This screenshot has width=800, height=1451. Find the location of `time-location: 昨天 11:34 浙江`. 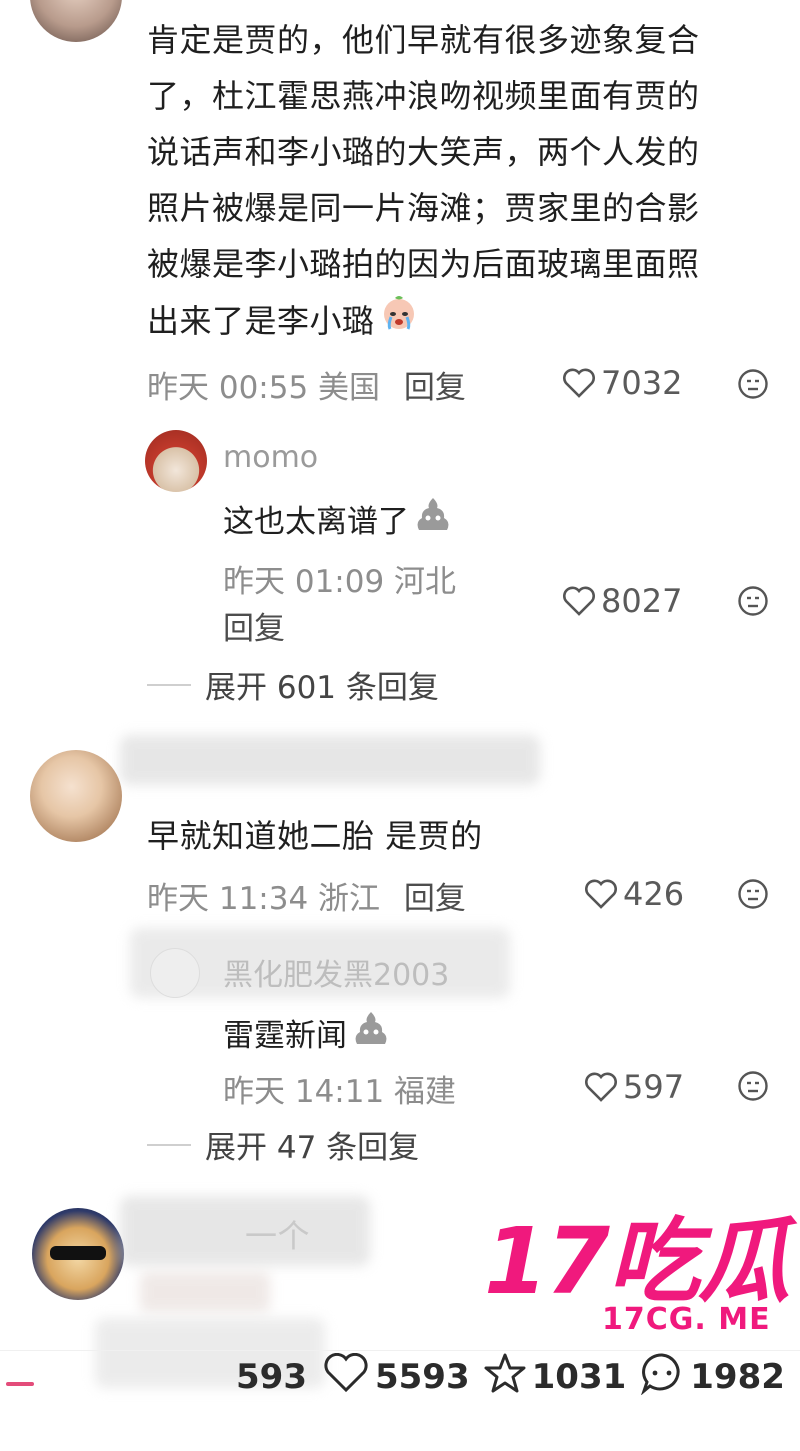

time-location: 昨天 11:34 浙江 is located at coordinates (264, 899).